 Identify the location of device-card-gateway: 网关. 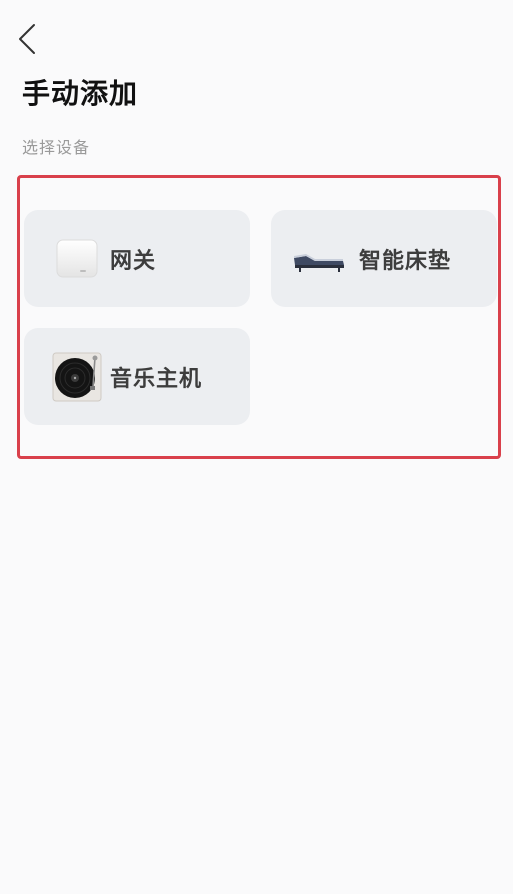
(137, 258).